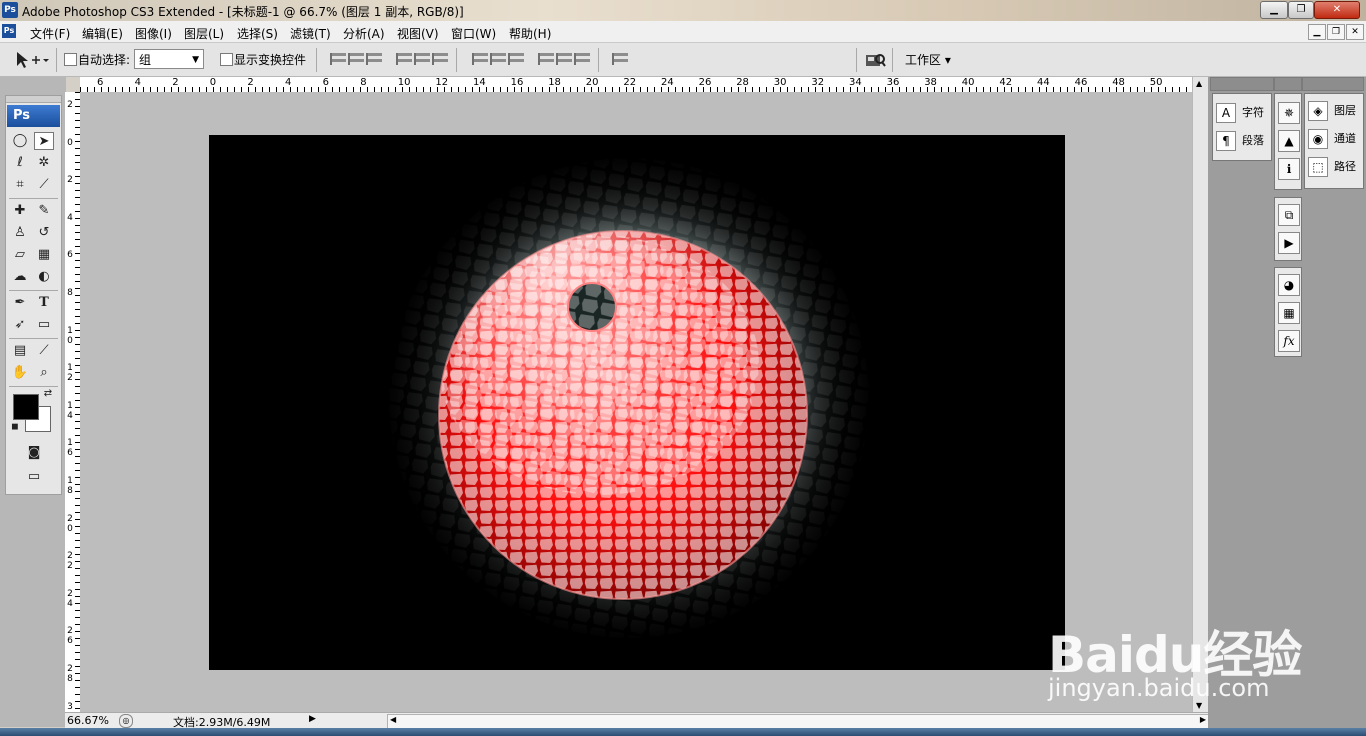 The width and height of the screenshot is (1366, 736). I want to click on paths-panel-button: ⬚ 路径, so click(1332, 167).